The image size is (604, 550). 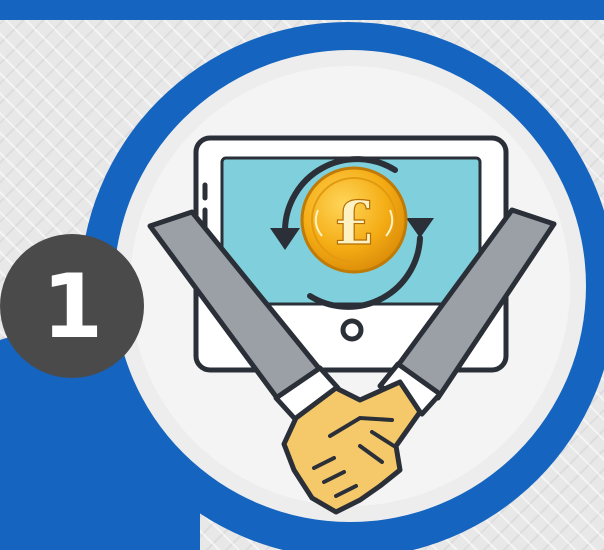 What do you see at coordinates (72, 306) in the screenshot?
I see `step-number: 1` at bounding box center [72, 306].